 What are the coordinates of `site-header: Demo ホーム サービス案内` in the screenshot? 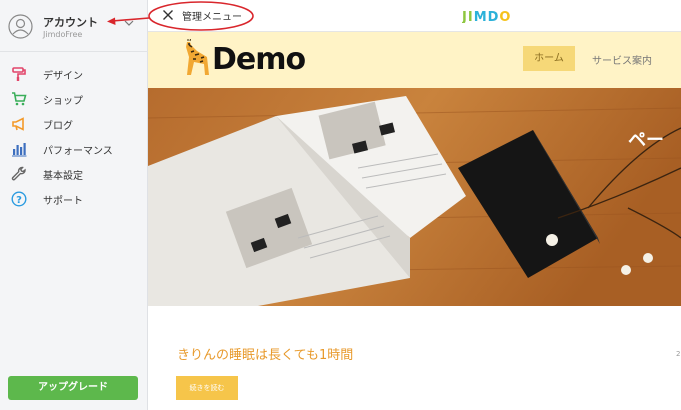 It's located at (414, 60).